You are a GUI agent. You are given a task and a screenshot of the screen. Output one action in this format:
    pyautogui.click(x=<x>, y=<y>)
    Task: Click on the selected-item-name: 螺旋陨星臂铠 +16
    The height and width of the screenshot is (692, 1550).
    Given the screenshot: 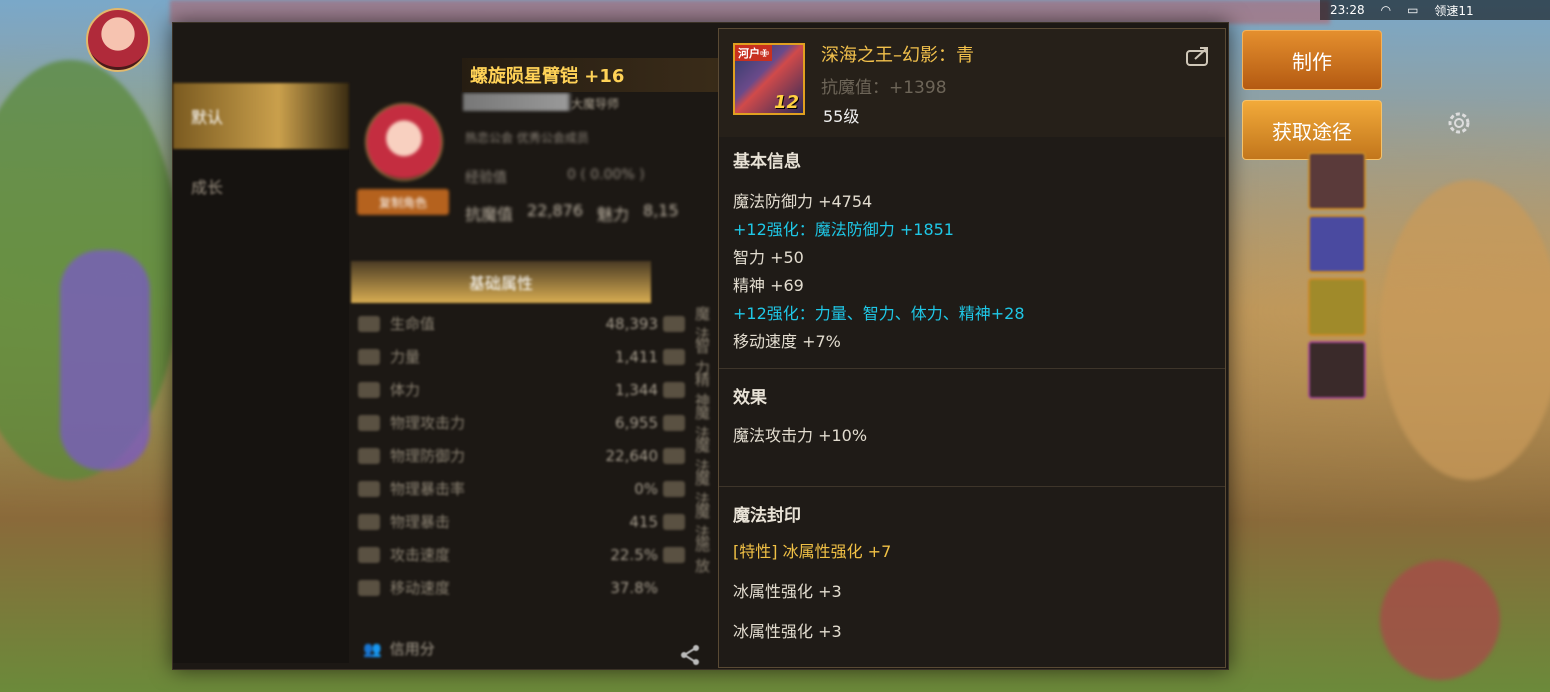 What is the action you would take?
    pyautogui.click(x=547, y=76)
    